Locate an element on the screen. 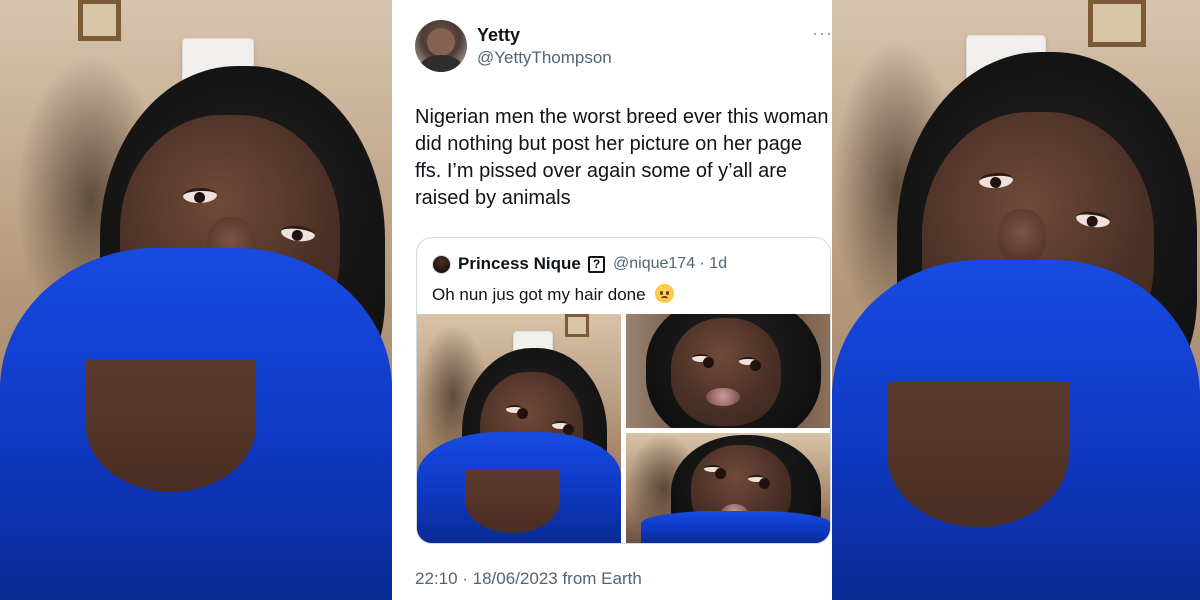  quoted-author-meta: @nique174 · 1d is located at coordinates (670, 263).